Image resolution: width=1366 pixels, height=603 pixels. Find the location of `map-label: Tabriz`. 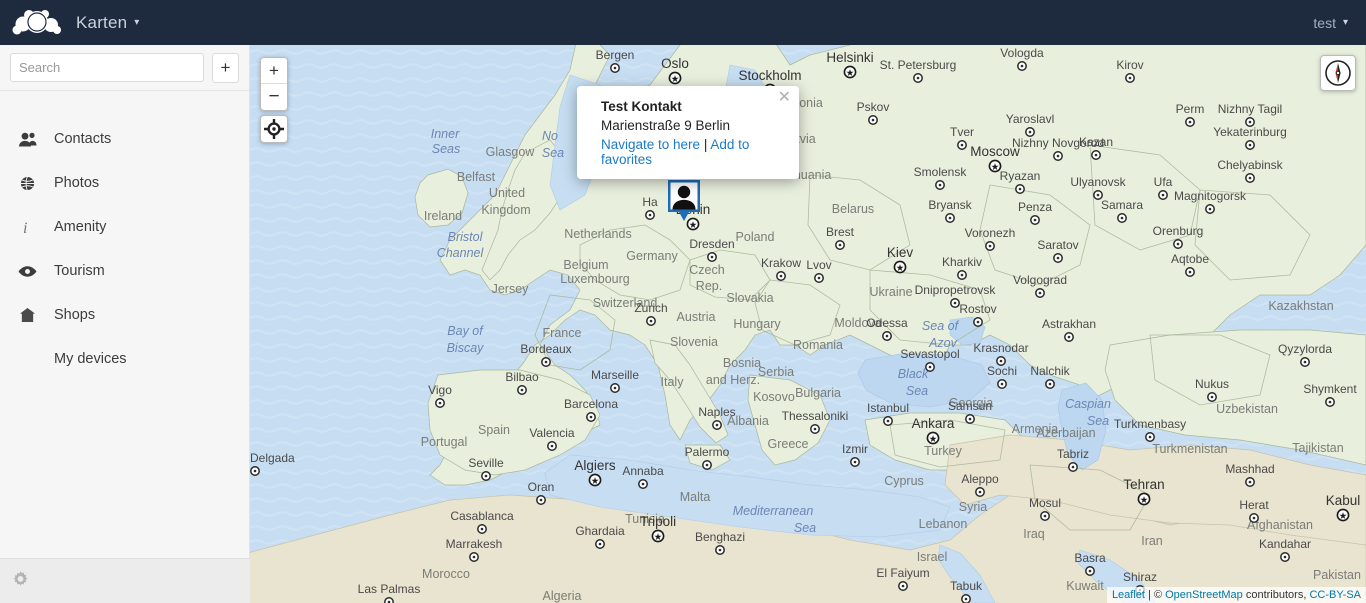

map-label: Tabriz is located at coordinates (1073, 454).